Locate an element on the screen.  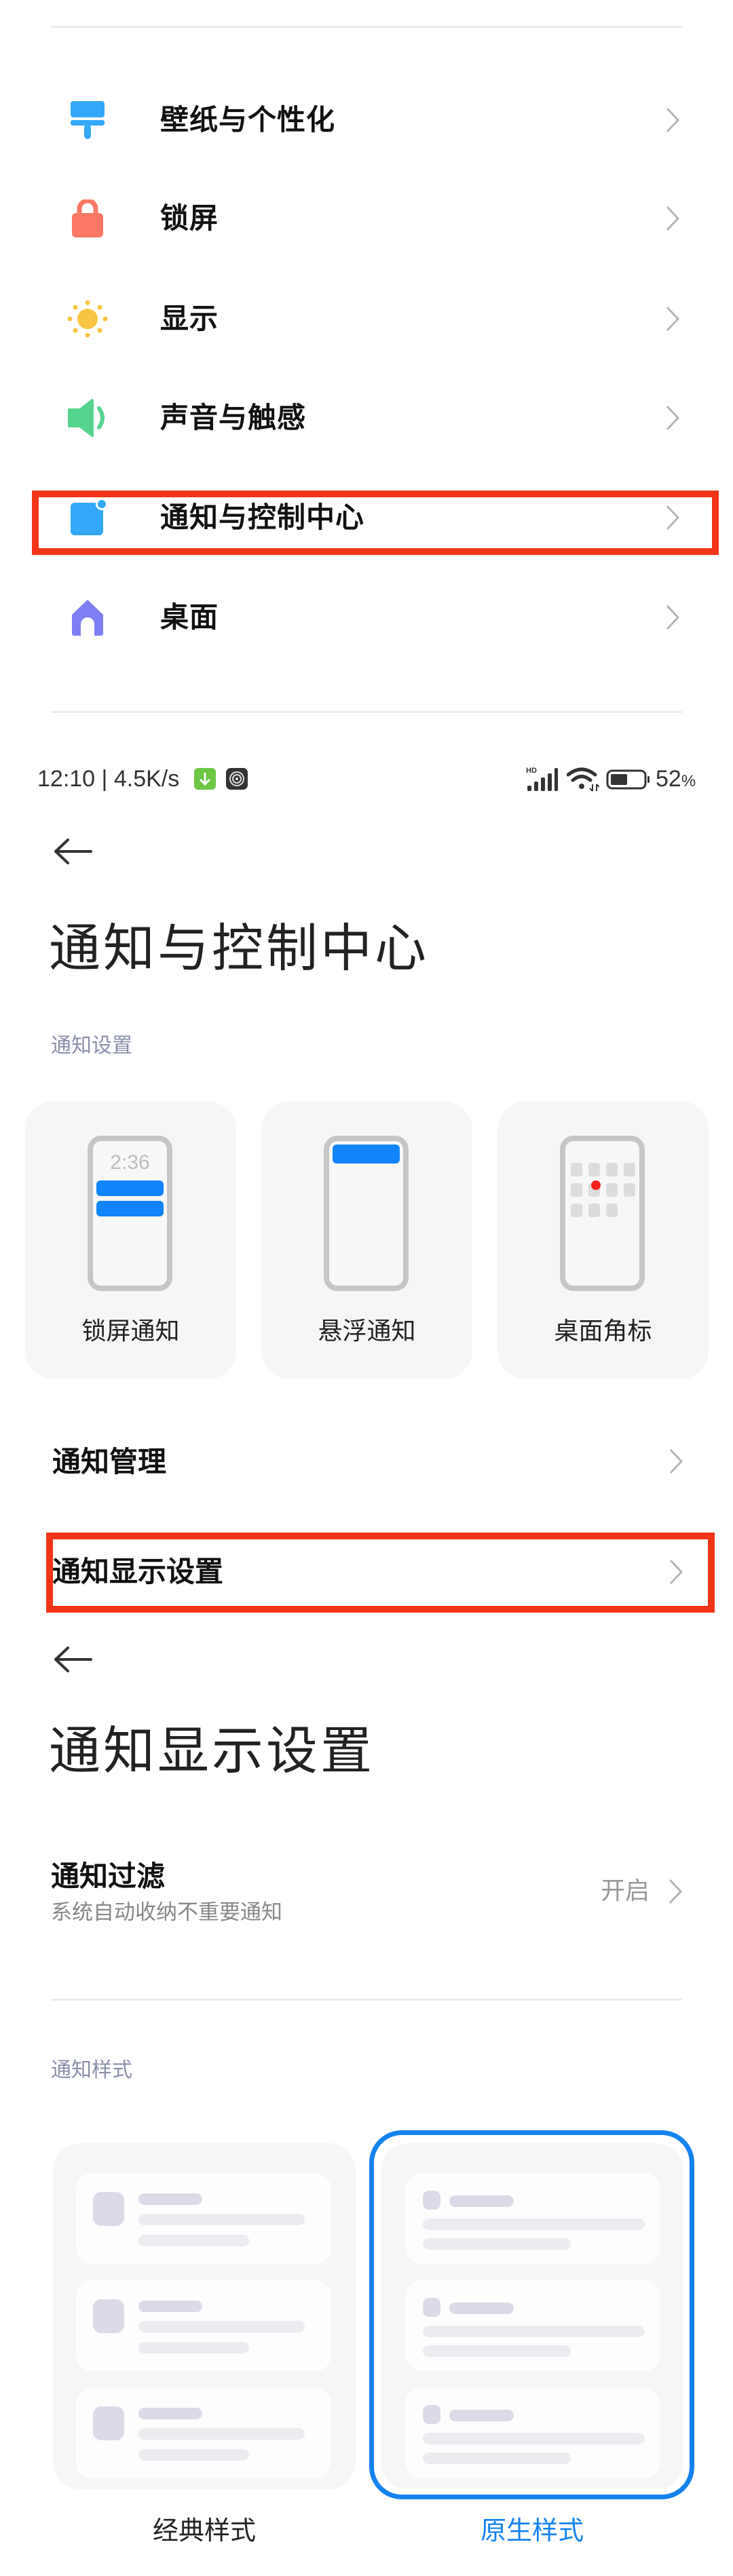
preview-time: 2:36 is located at coordinates (130, 1162).